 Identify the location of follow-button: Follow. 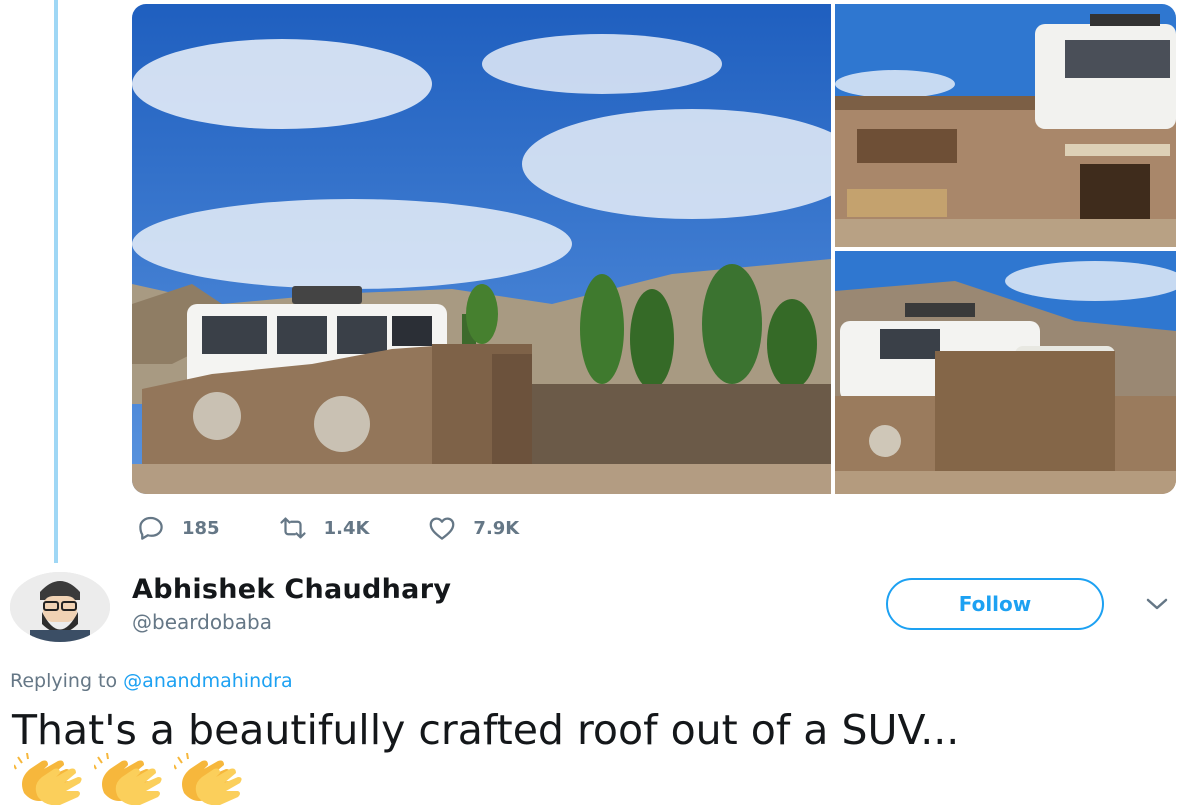
(995, 604).